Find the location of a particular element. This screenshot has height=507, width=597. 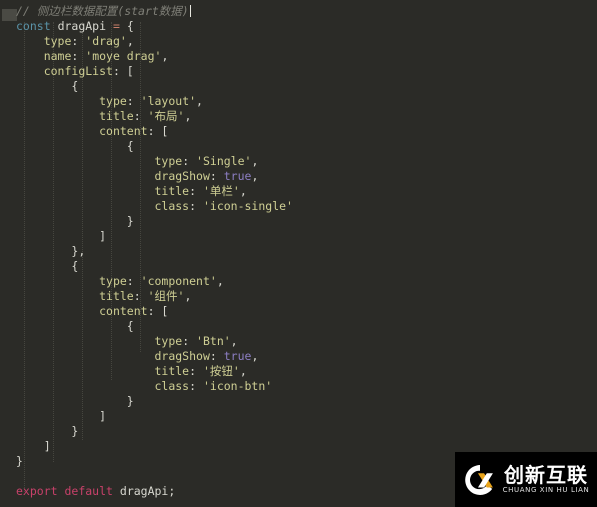

code-line: // 侧边栏数据配置(start数据) is located at coordinates (298, 11).